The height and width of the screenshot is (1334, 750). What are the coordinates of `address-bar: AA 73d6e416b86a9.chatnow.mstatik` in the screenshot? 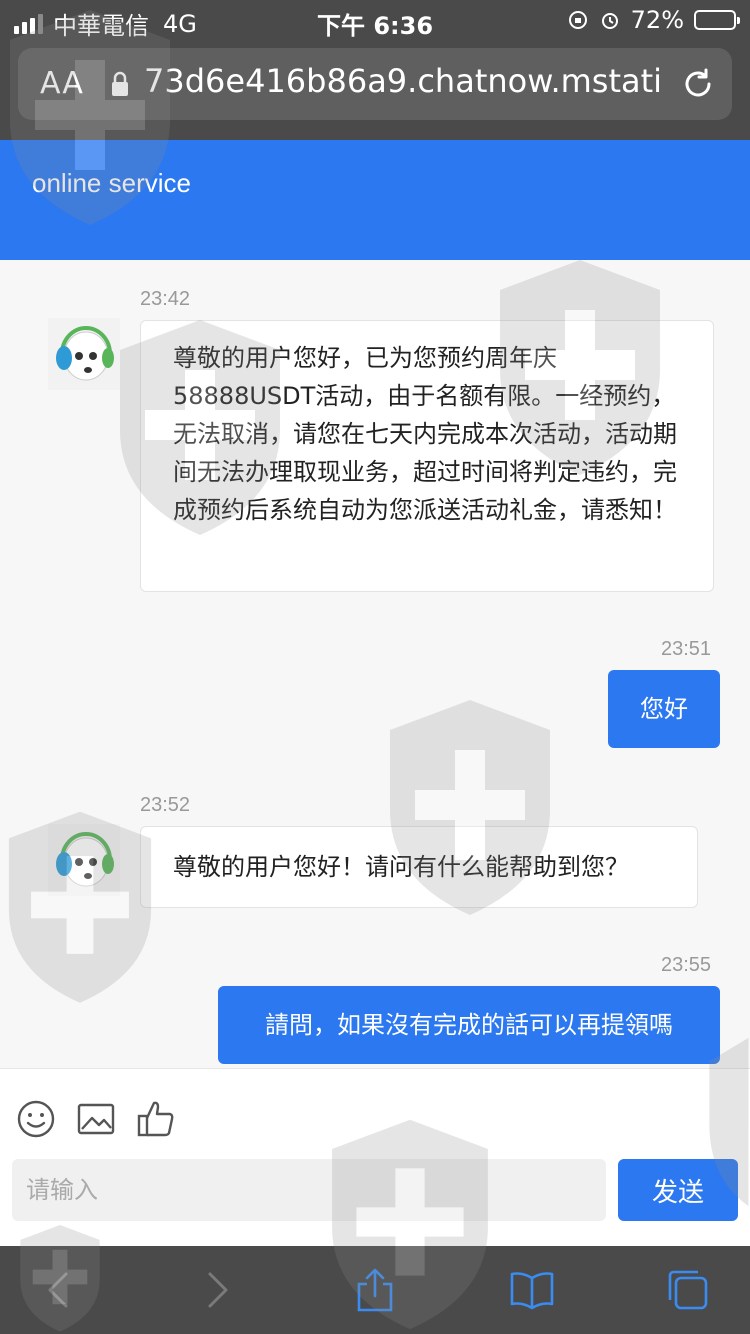 It's located at (375, 84).